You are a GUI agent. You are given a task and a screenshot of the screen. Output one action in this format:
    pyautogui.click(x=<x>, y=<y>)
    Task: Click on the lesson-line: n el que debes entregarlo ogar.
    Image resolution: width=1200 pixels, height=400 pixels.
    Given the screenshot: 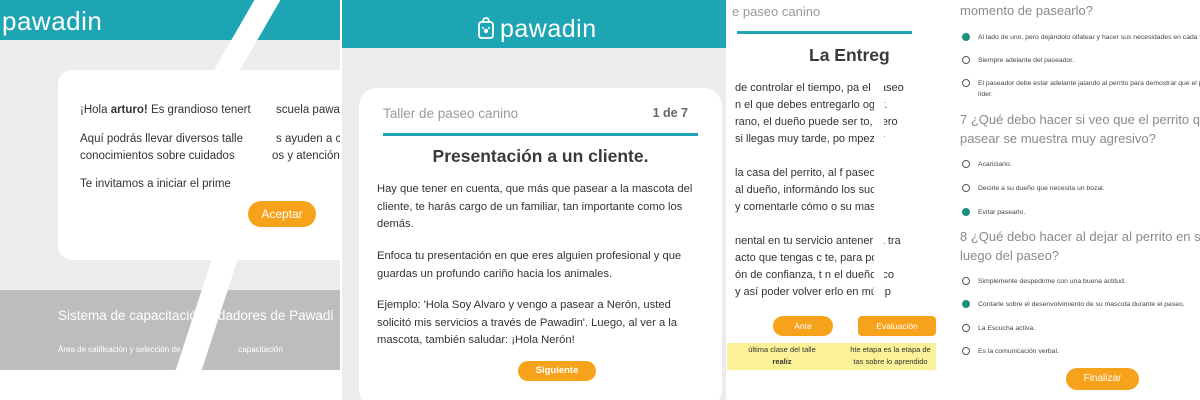 What is the action you would take?
    pyautogui.click(x=811, y=105)
    